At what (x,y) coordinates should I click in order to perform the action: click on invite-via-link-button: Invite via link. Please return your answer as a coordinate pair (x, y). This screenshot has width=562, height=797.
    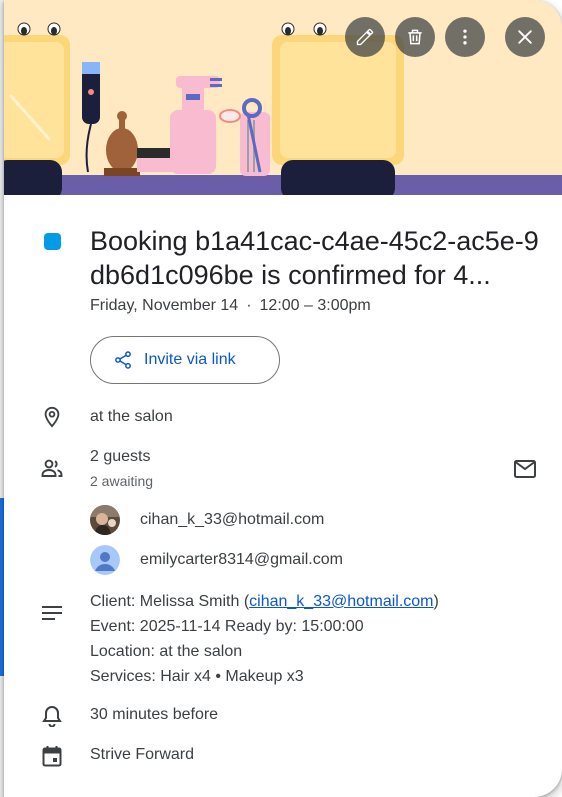
    Looking at the image, I should click on (185, 360).